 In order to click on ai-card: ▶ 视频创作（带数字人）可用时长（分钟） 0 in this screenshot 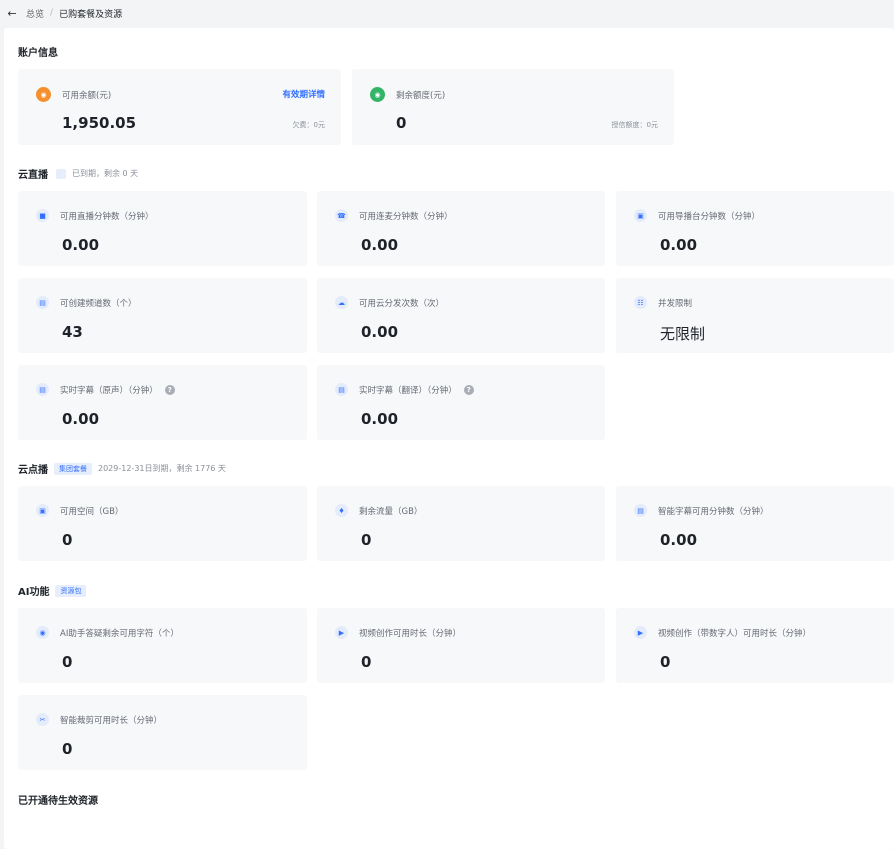, I will do `click(755, 645)`.